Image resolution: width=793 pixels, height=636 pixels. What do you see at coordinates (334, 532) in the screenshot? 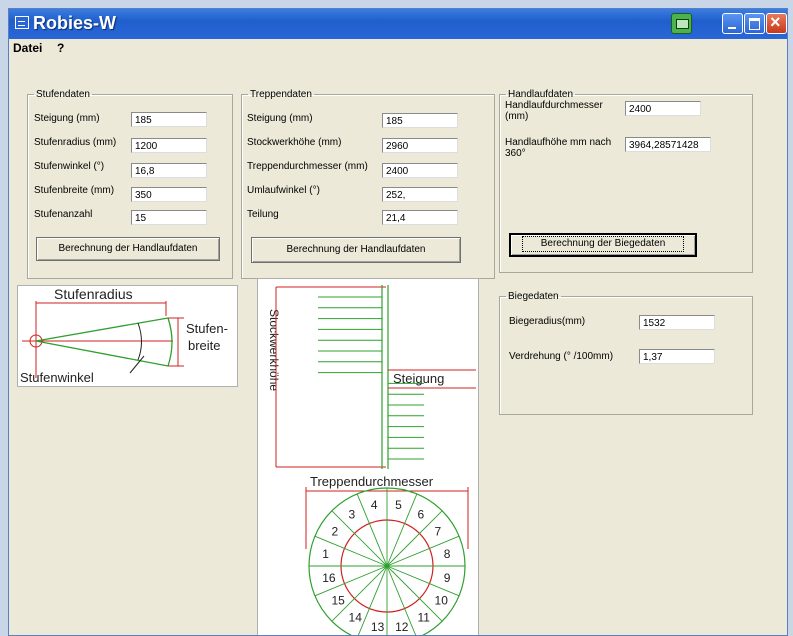
I see `step-number: 2` at bounding box center [334, 532].